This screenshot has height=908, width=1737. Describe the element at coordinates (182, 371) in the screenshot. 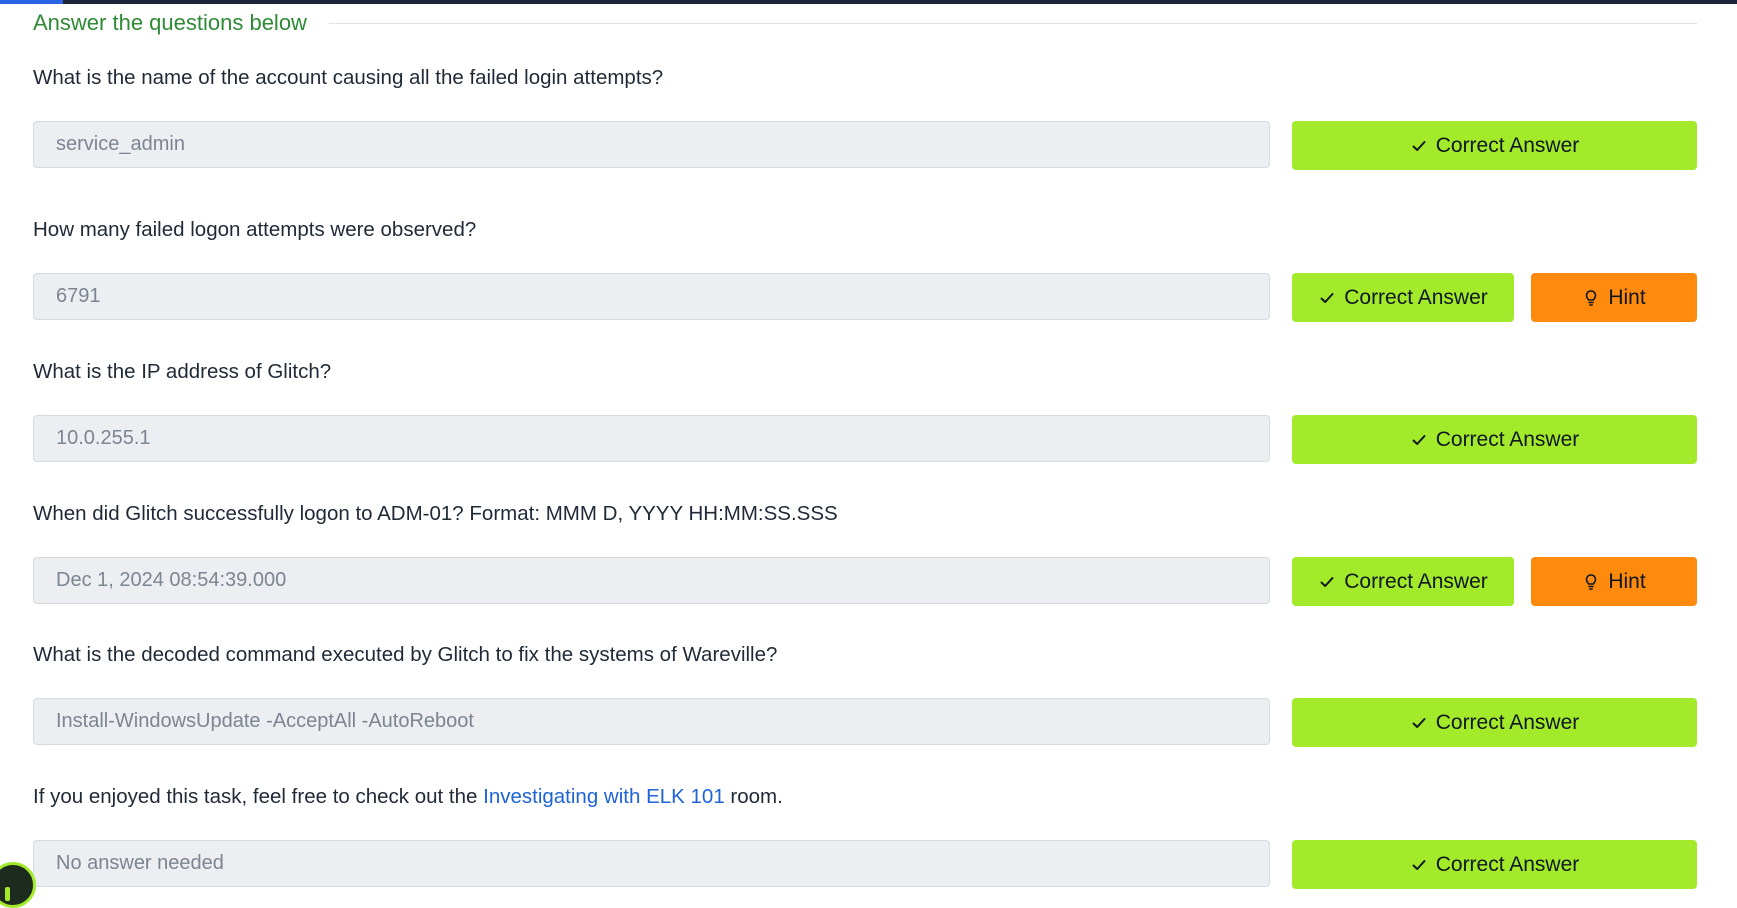

I see `question-text: What is the IP address of Glitch?` at that location.